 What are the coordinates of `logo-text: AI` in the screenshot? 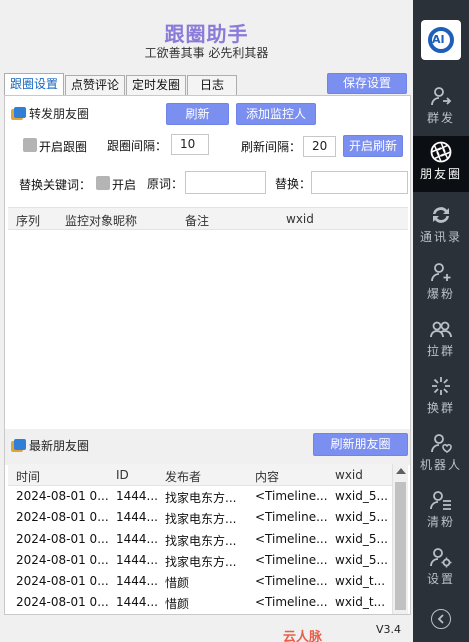 It's located at (438, 39).